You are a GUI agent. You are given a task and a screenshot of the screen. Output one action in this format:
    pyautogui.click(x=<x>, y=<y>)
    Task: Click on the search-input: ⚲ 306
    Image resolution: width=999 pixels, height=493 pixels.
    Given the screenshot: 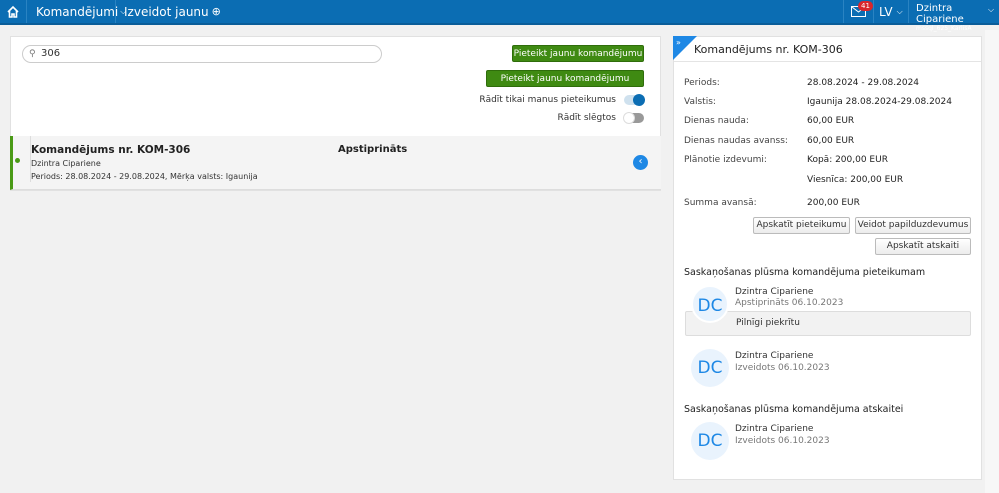 What is the action you would take?
    pyautogui.click(x=202, y=54)
    